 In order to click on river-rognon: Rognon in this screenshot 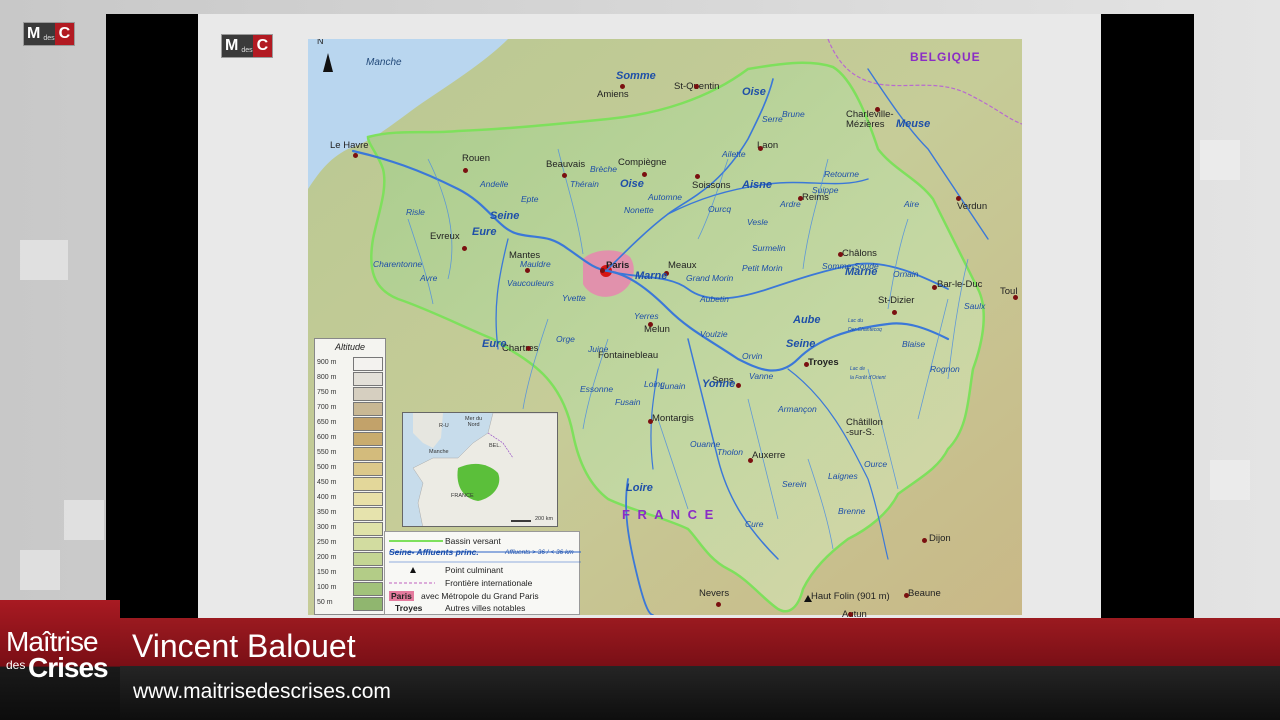, I will do `click(945, 369)`.